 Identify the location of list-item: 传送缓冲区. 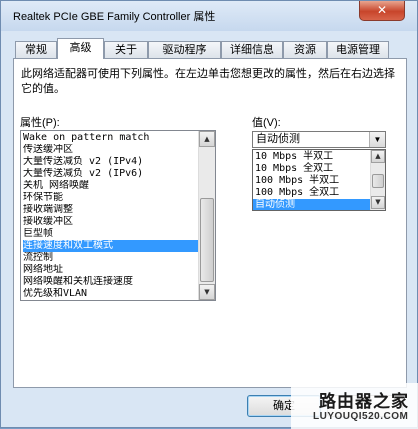
(112, 150).